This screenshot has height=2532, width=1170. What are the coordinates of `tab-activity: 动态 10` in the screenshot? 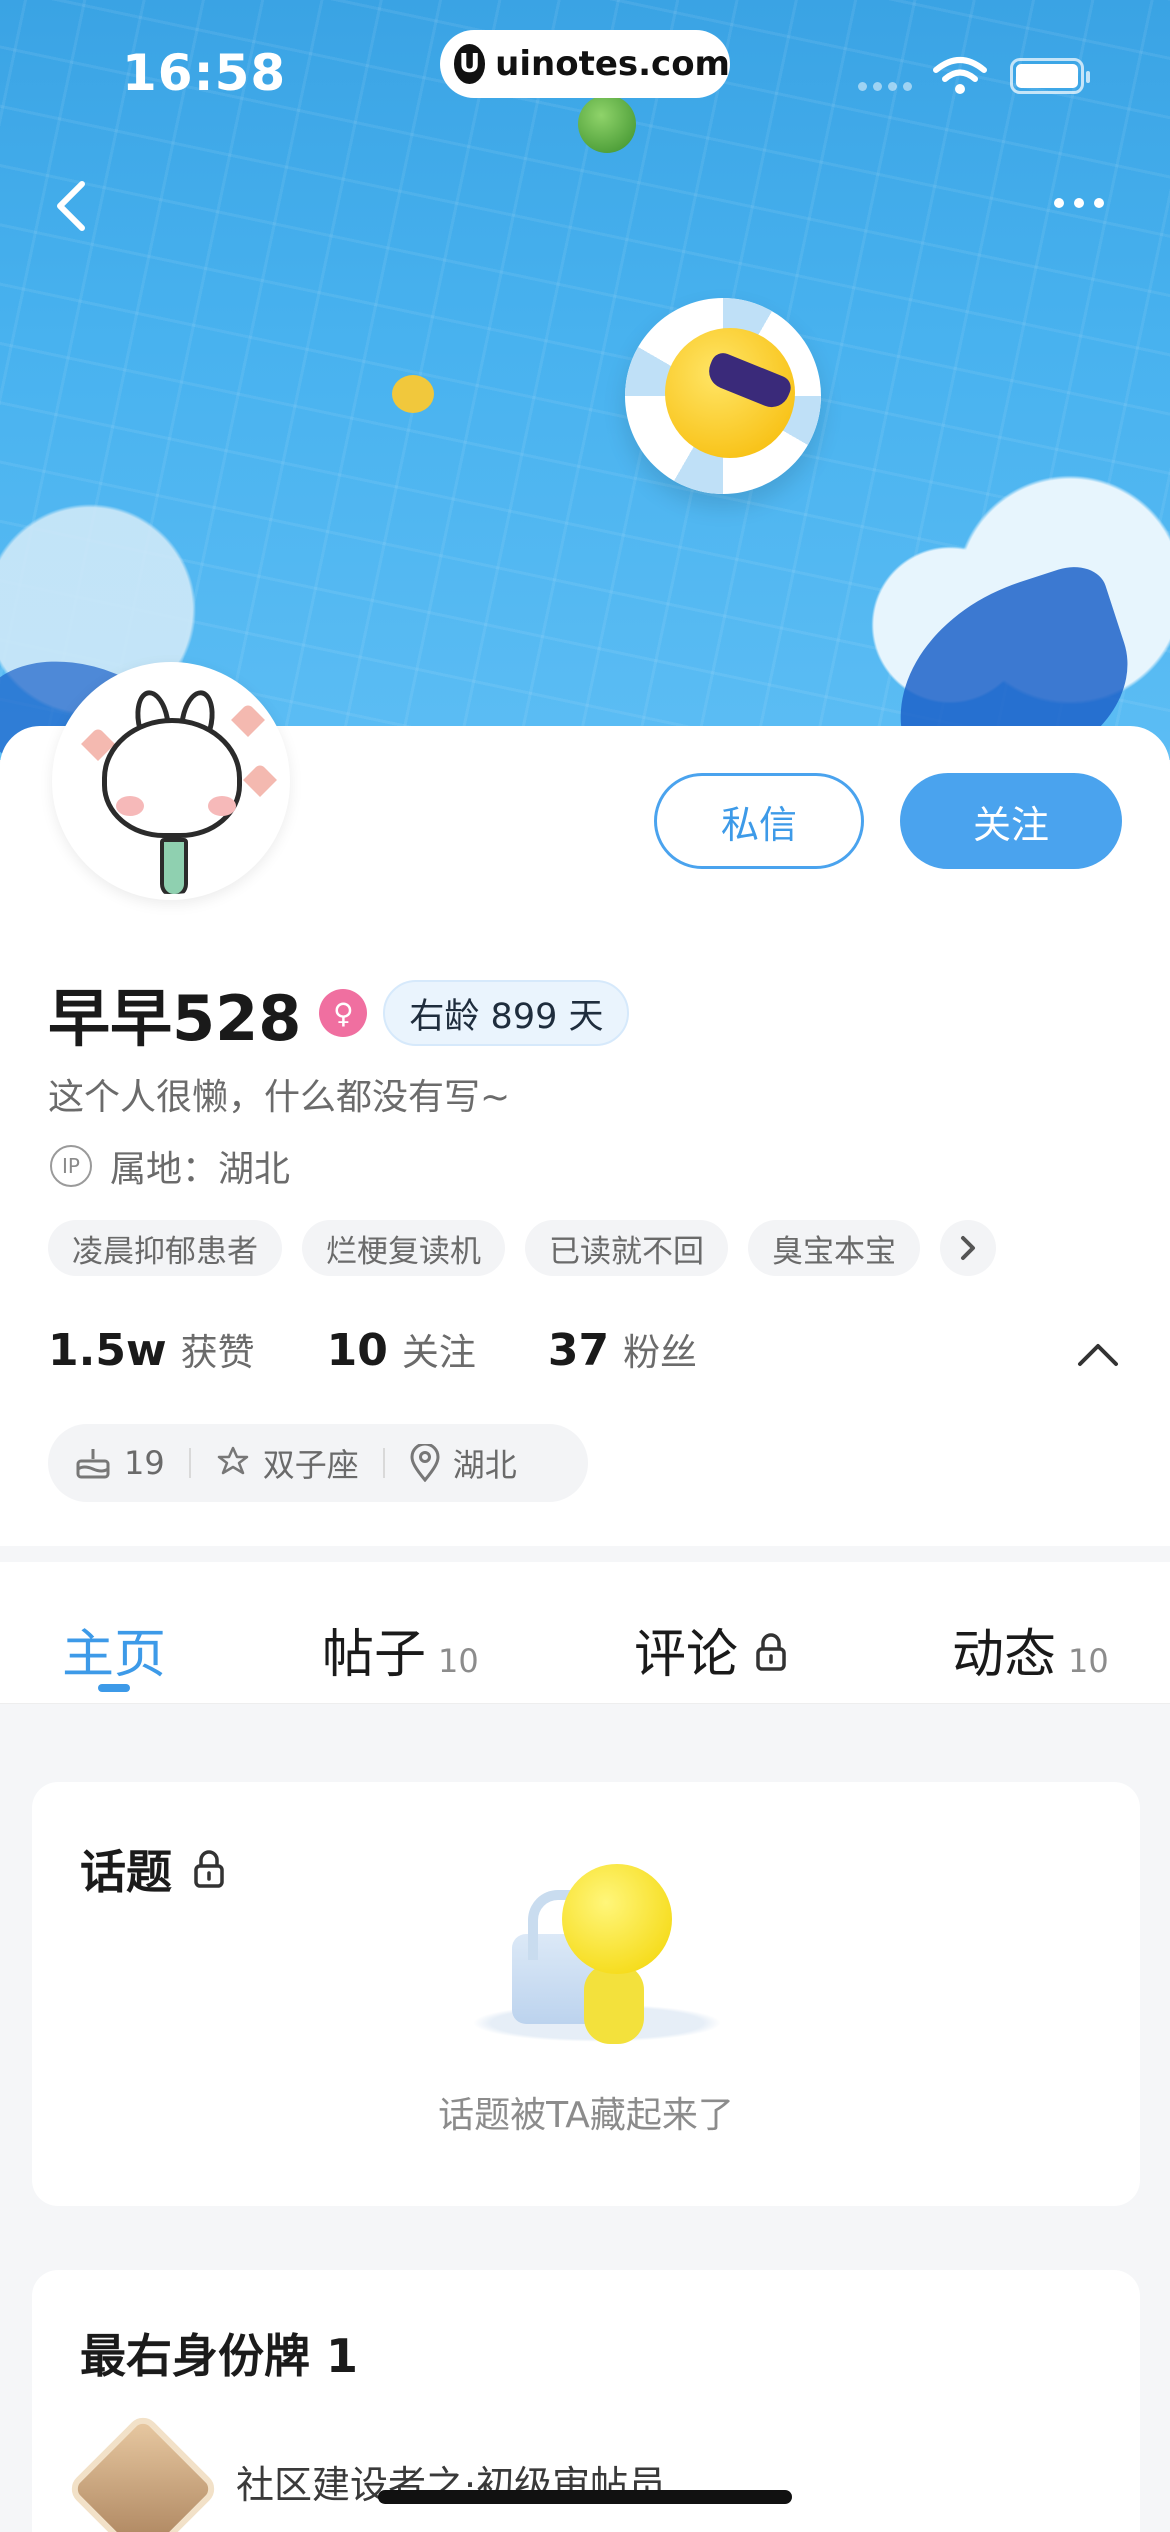 It's located at (1030, 1649).